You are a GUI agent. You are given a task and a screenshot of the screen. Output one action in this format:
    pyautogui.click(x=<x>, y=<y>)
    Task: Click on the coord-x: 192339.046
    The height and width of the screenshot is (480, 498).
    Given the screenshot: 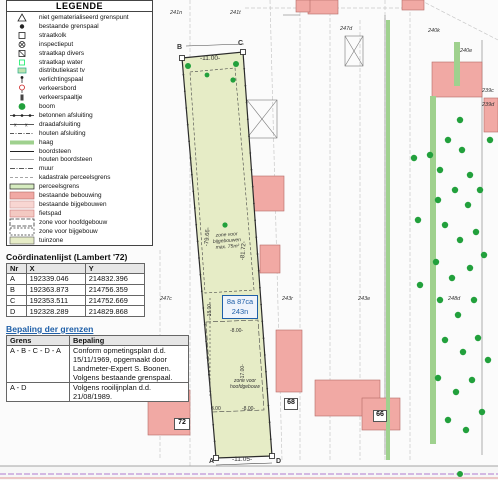 What is the action you would take?
    pyautogui.click(x=55, y=279)
    